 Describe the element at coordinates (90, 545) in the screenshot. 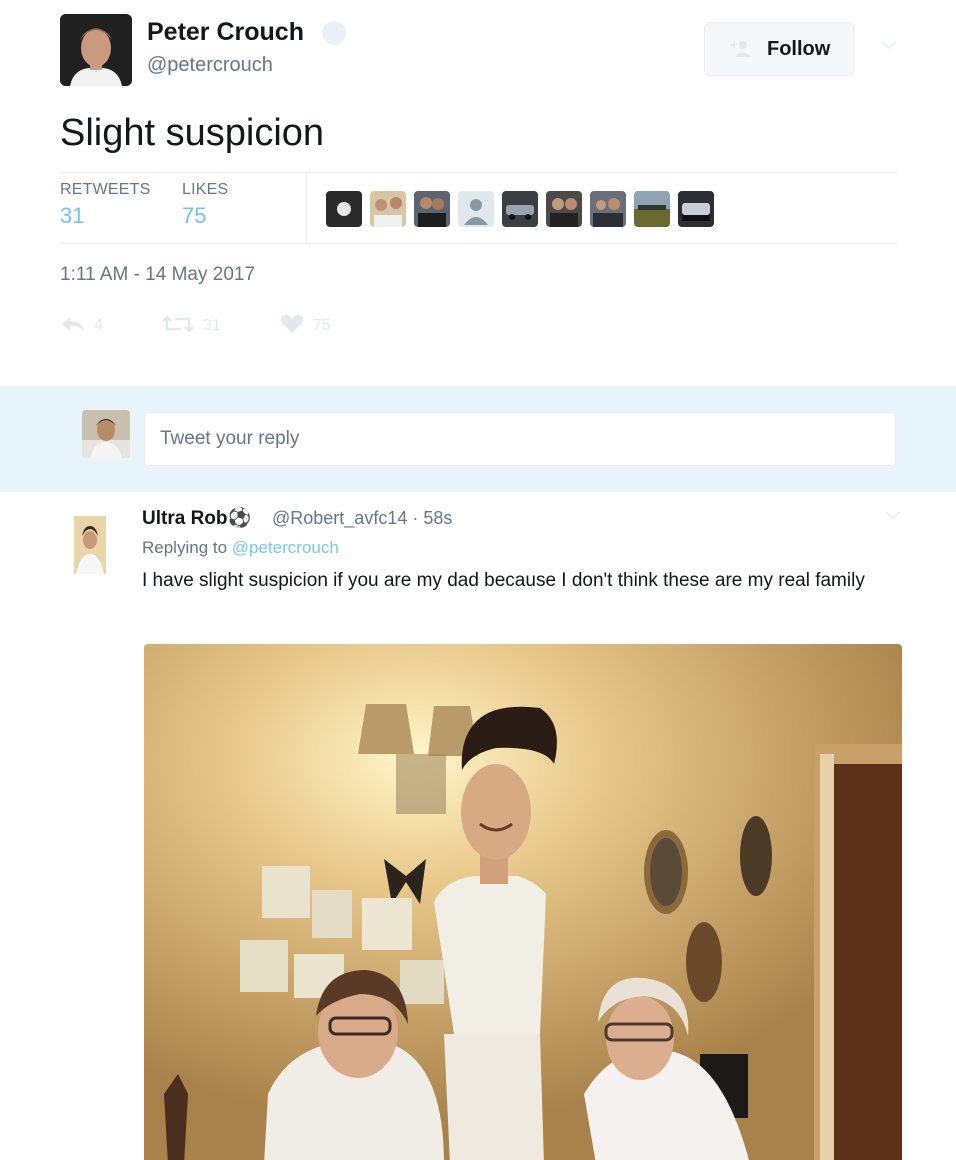

I see `reply-author-avatar` at that location.